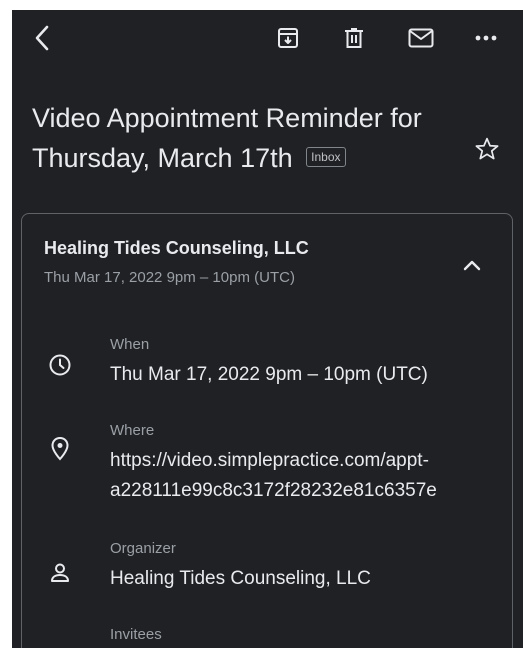  I want to click on chevron-left-icon, so click(42, 38).